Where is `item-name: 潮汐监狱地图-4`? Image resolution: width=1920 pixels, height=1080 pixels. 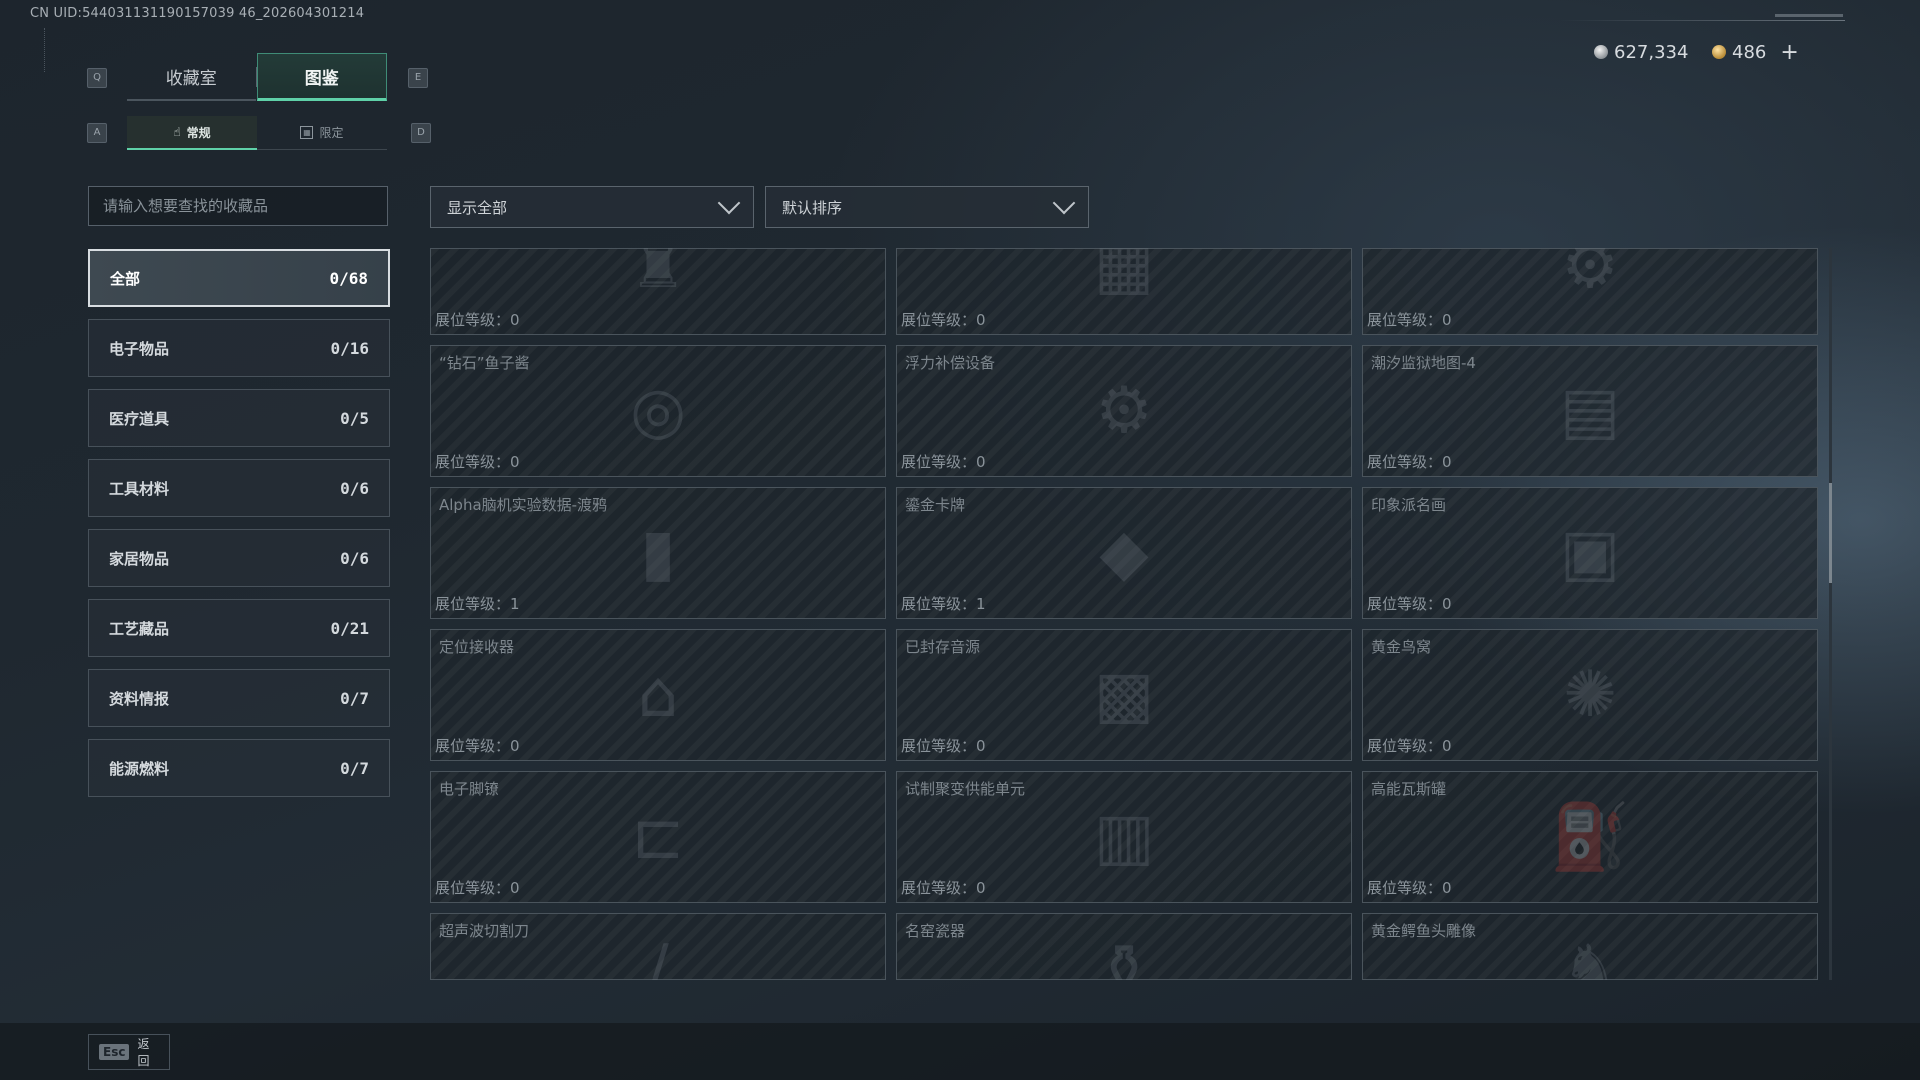 item-name: 潮汐监狱地图-4 is located at coordinates (1423, 363).